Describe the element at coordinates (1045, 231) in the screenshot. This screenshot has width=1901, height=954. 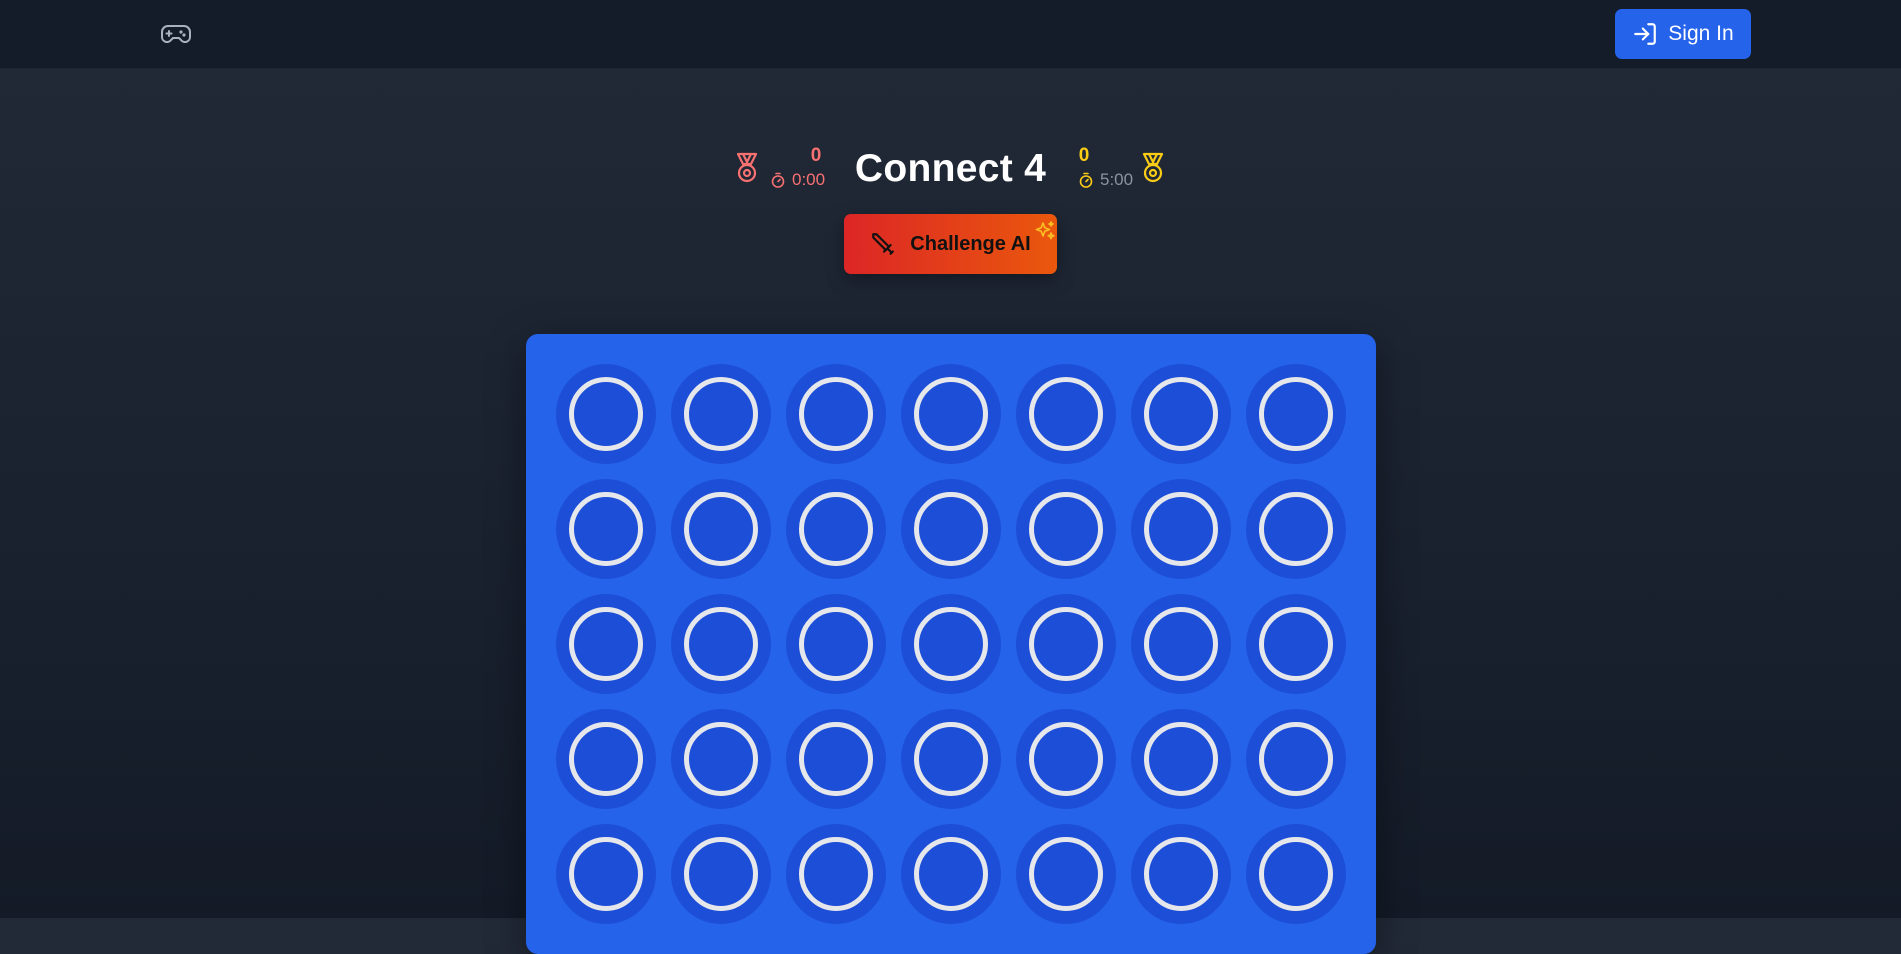
I see `sparkles-icon` at that location.